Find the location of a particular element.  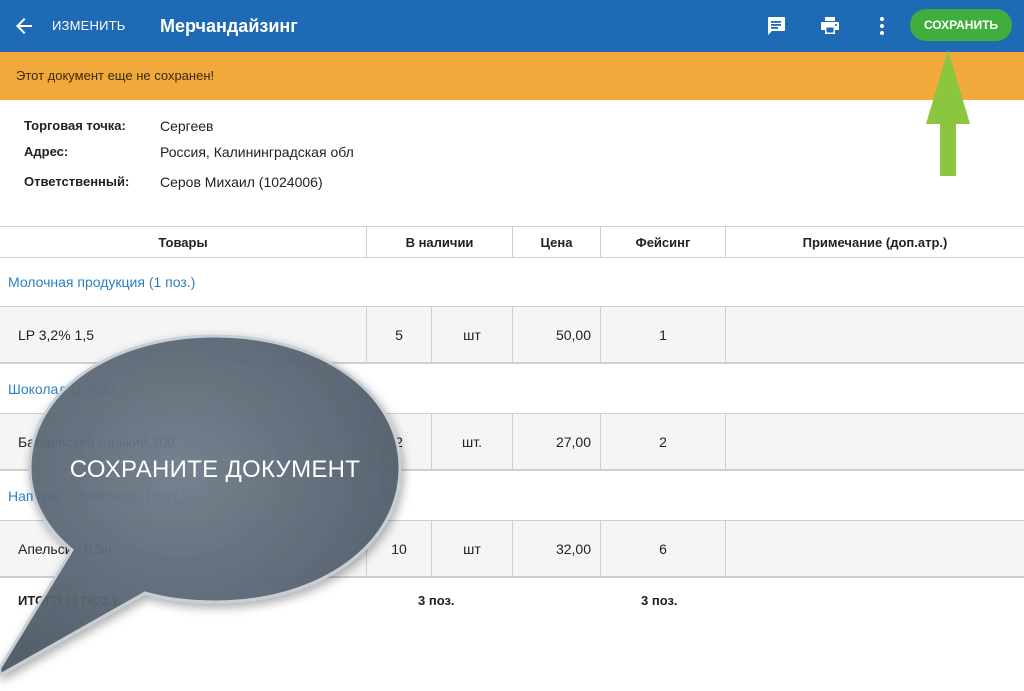

qty-cell: 10 is located at coordinates (399, 549).